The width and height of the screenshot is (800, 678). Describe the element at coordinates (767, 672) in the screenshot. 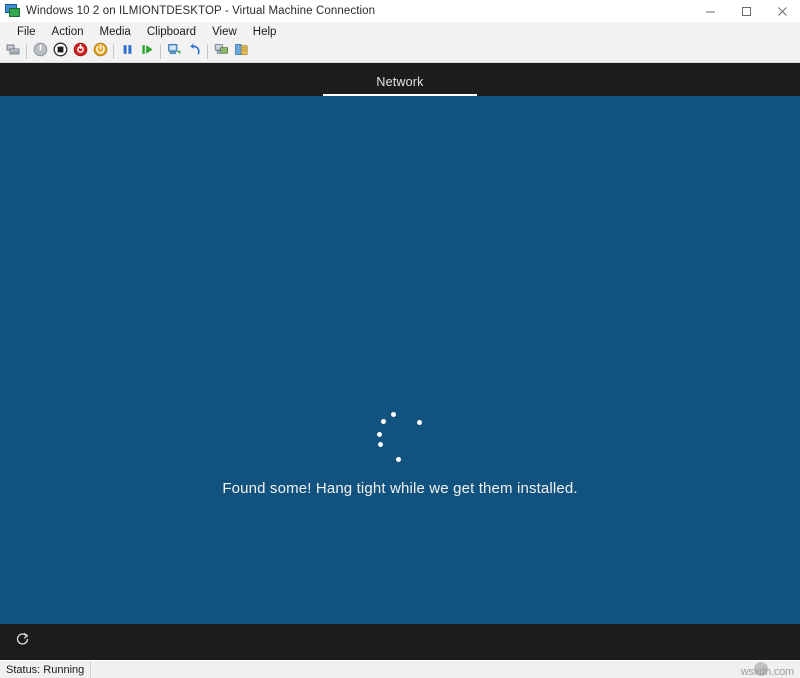

I see `watermark-text: wsxdn.com` at that location.